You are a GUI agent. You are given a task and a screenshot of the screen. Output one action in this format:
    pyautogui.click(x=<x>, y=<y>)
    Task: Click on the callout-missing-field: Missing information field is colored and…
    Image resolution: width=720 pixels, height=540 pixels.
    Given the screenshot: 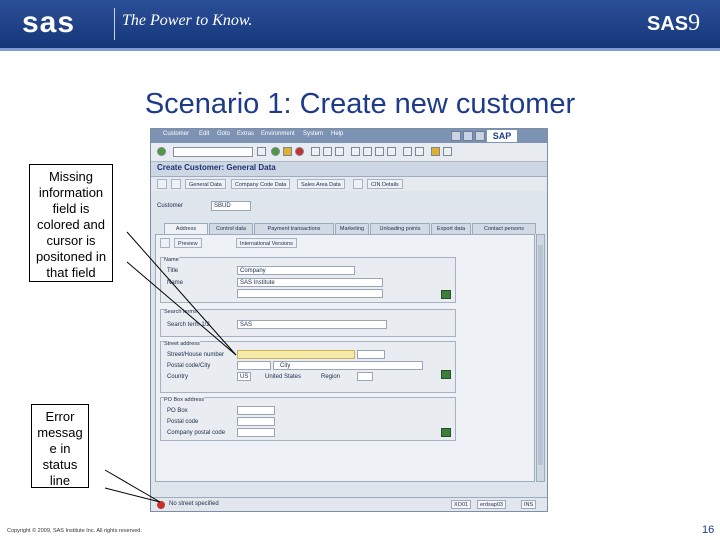 What is the action you would take?
    pyautogui.click(x=71, y=223)
    